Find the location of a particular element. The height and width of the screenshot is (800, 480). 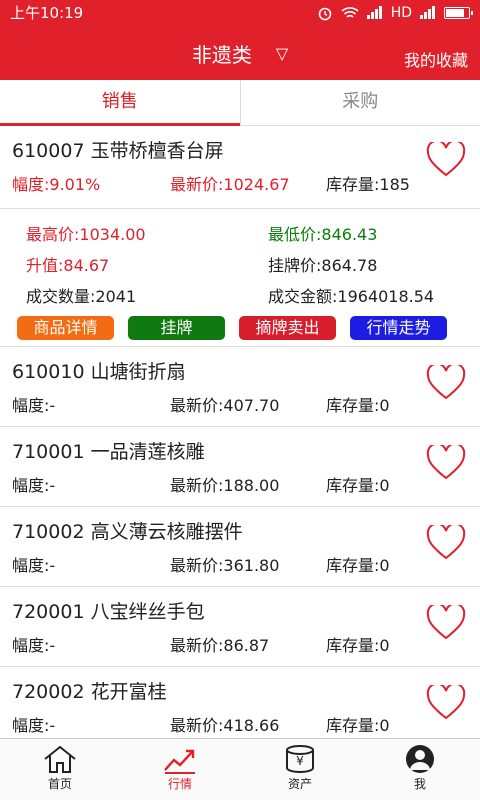

network-type: HD is located at coordinates (401, 12).